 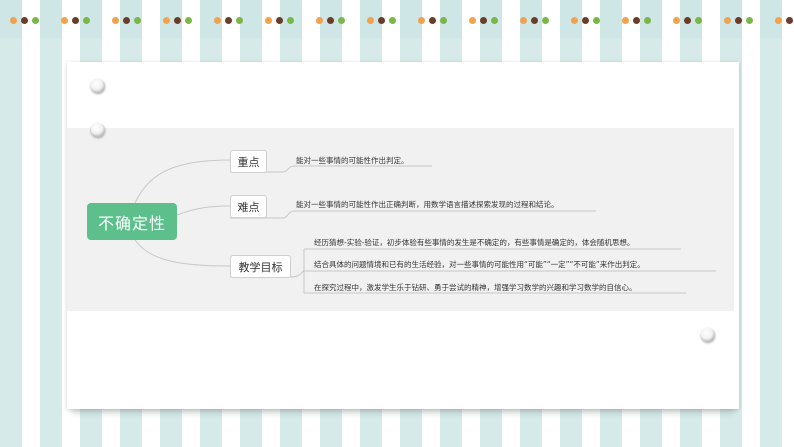 What do you see at coordinates (248, 161) in the screenshot?
I see `branch-zhongdian: 重点` at bounding box center [248, 161].